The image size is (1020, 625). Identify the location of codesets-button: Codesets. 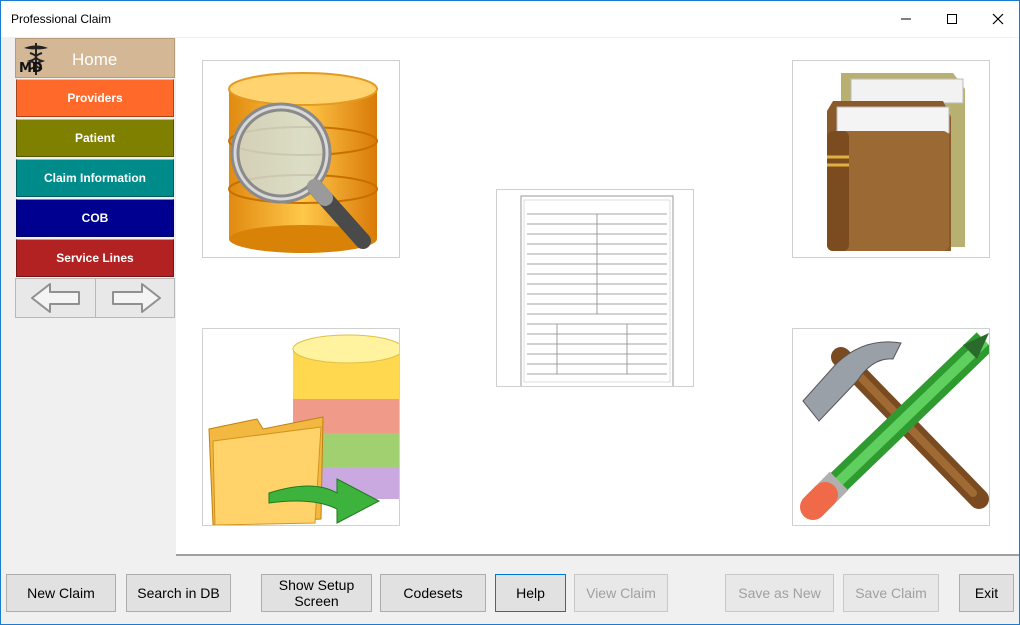
(433, 593).